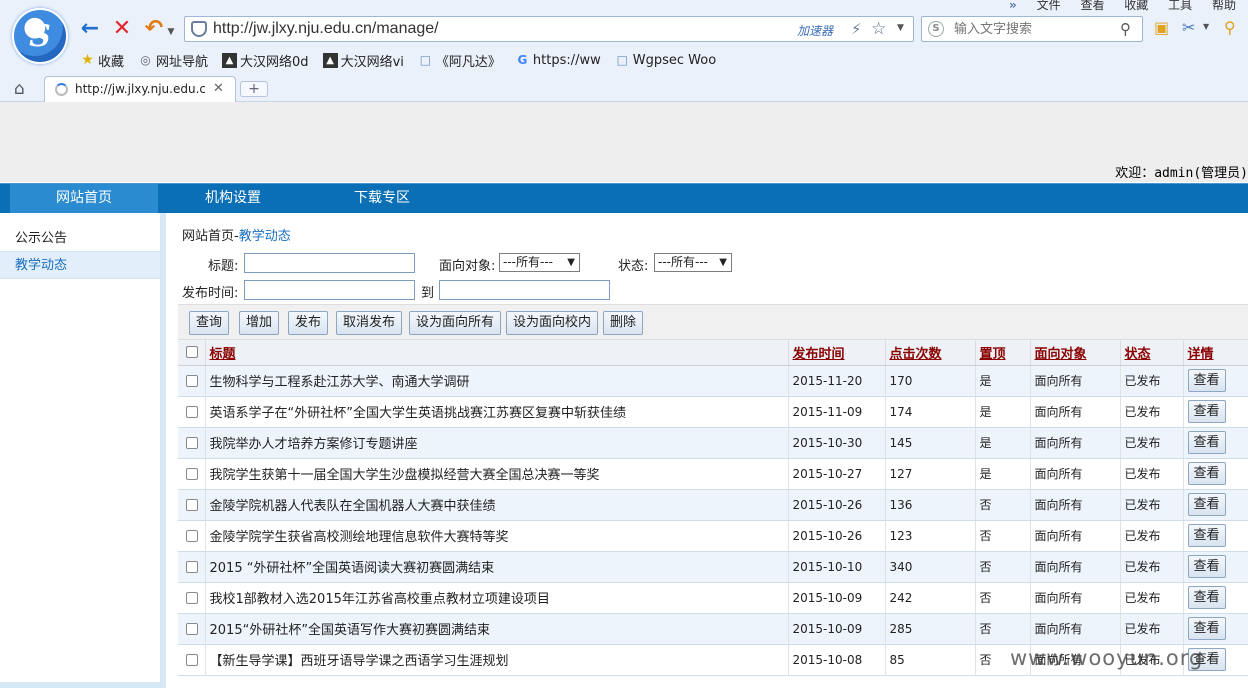 The height and width of the screenshot is (688, 1248). Describe the element at coordinates (254, 89) in the screenshot. I see `new-tab-button: +` at that location.